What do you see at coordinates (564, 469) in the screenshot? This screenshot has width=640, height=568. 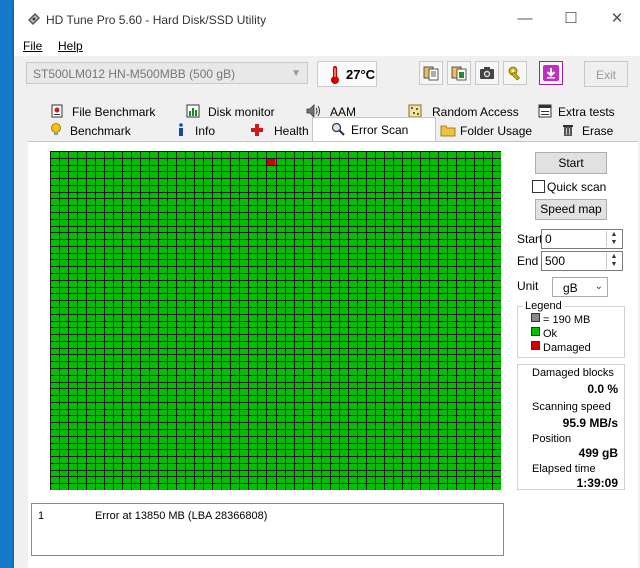 I see `elapsed-time-label: Elapsed time` at bounding box center [564, 469].